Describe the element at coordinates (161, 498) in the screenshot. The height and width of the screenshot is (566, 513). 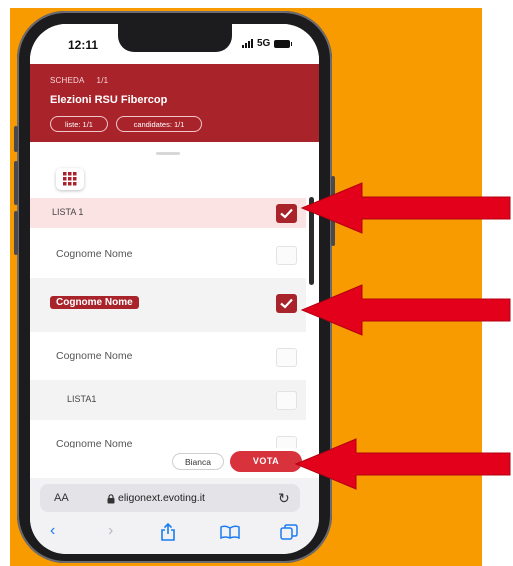
I see `url-text: eligonext.evoting.it` at that location.